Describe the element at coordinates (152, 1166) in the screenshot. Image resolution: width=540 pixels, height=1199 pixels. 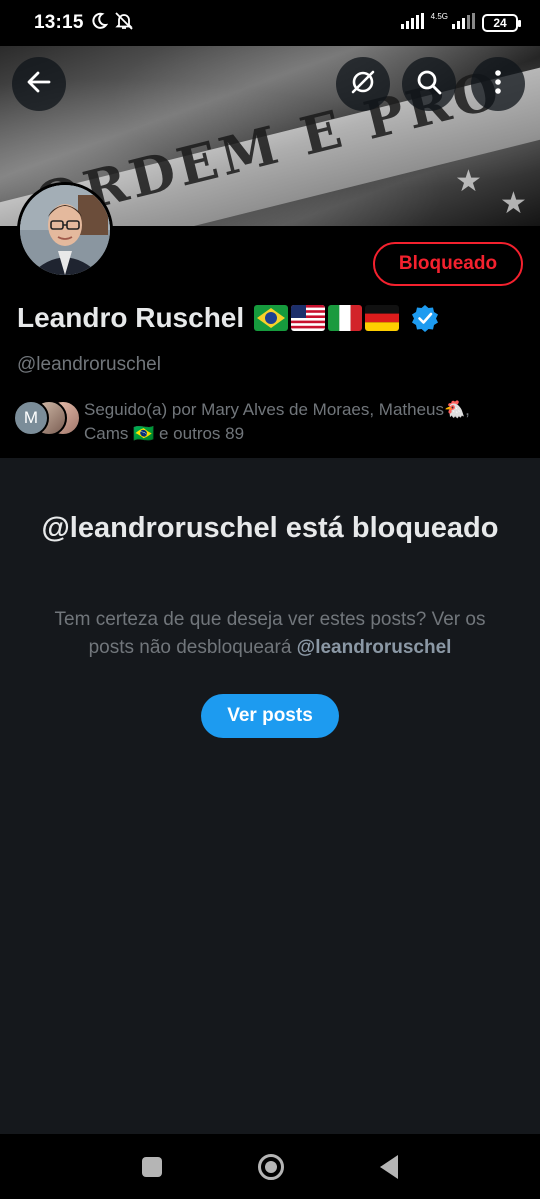
I see `recent-apps-icon` at that location.